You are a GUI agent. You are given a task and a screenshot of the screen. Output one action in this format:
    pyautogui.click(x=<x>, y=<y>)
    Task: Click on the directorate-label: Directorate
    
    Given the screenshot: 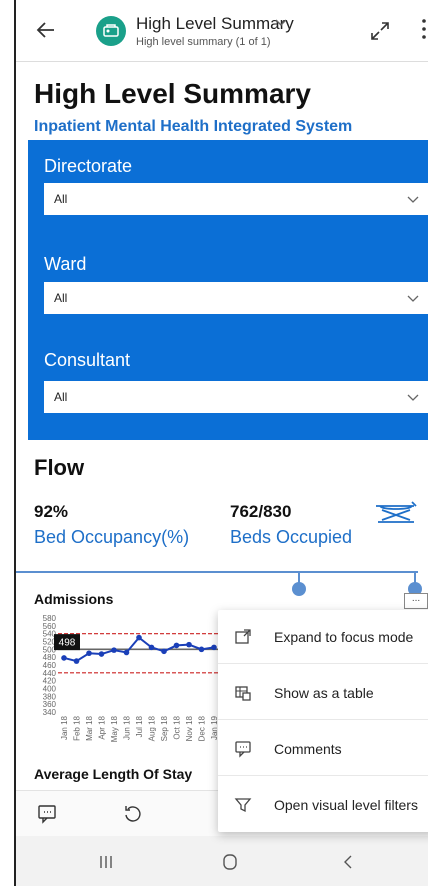 What is the action you would take?
    pyautogui.click(x=88, y=166)
    